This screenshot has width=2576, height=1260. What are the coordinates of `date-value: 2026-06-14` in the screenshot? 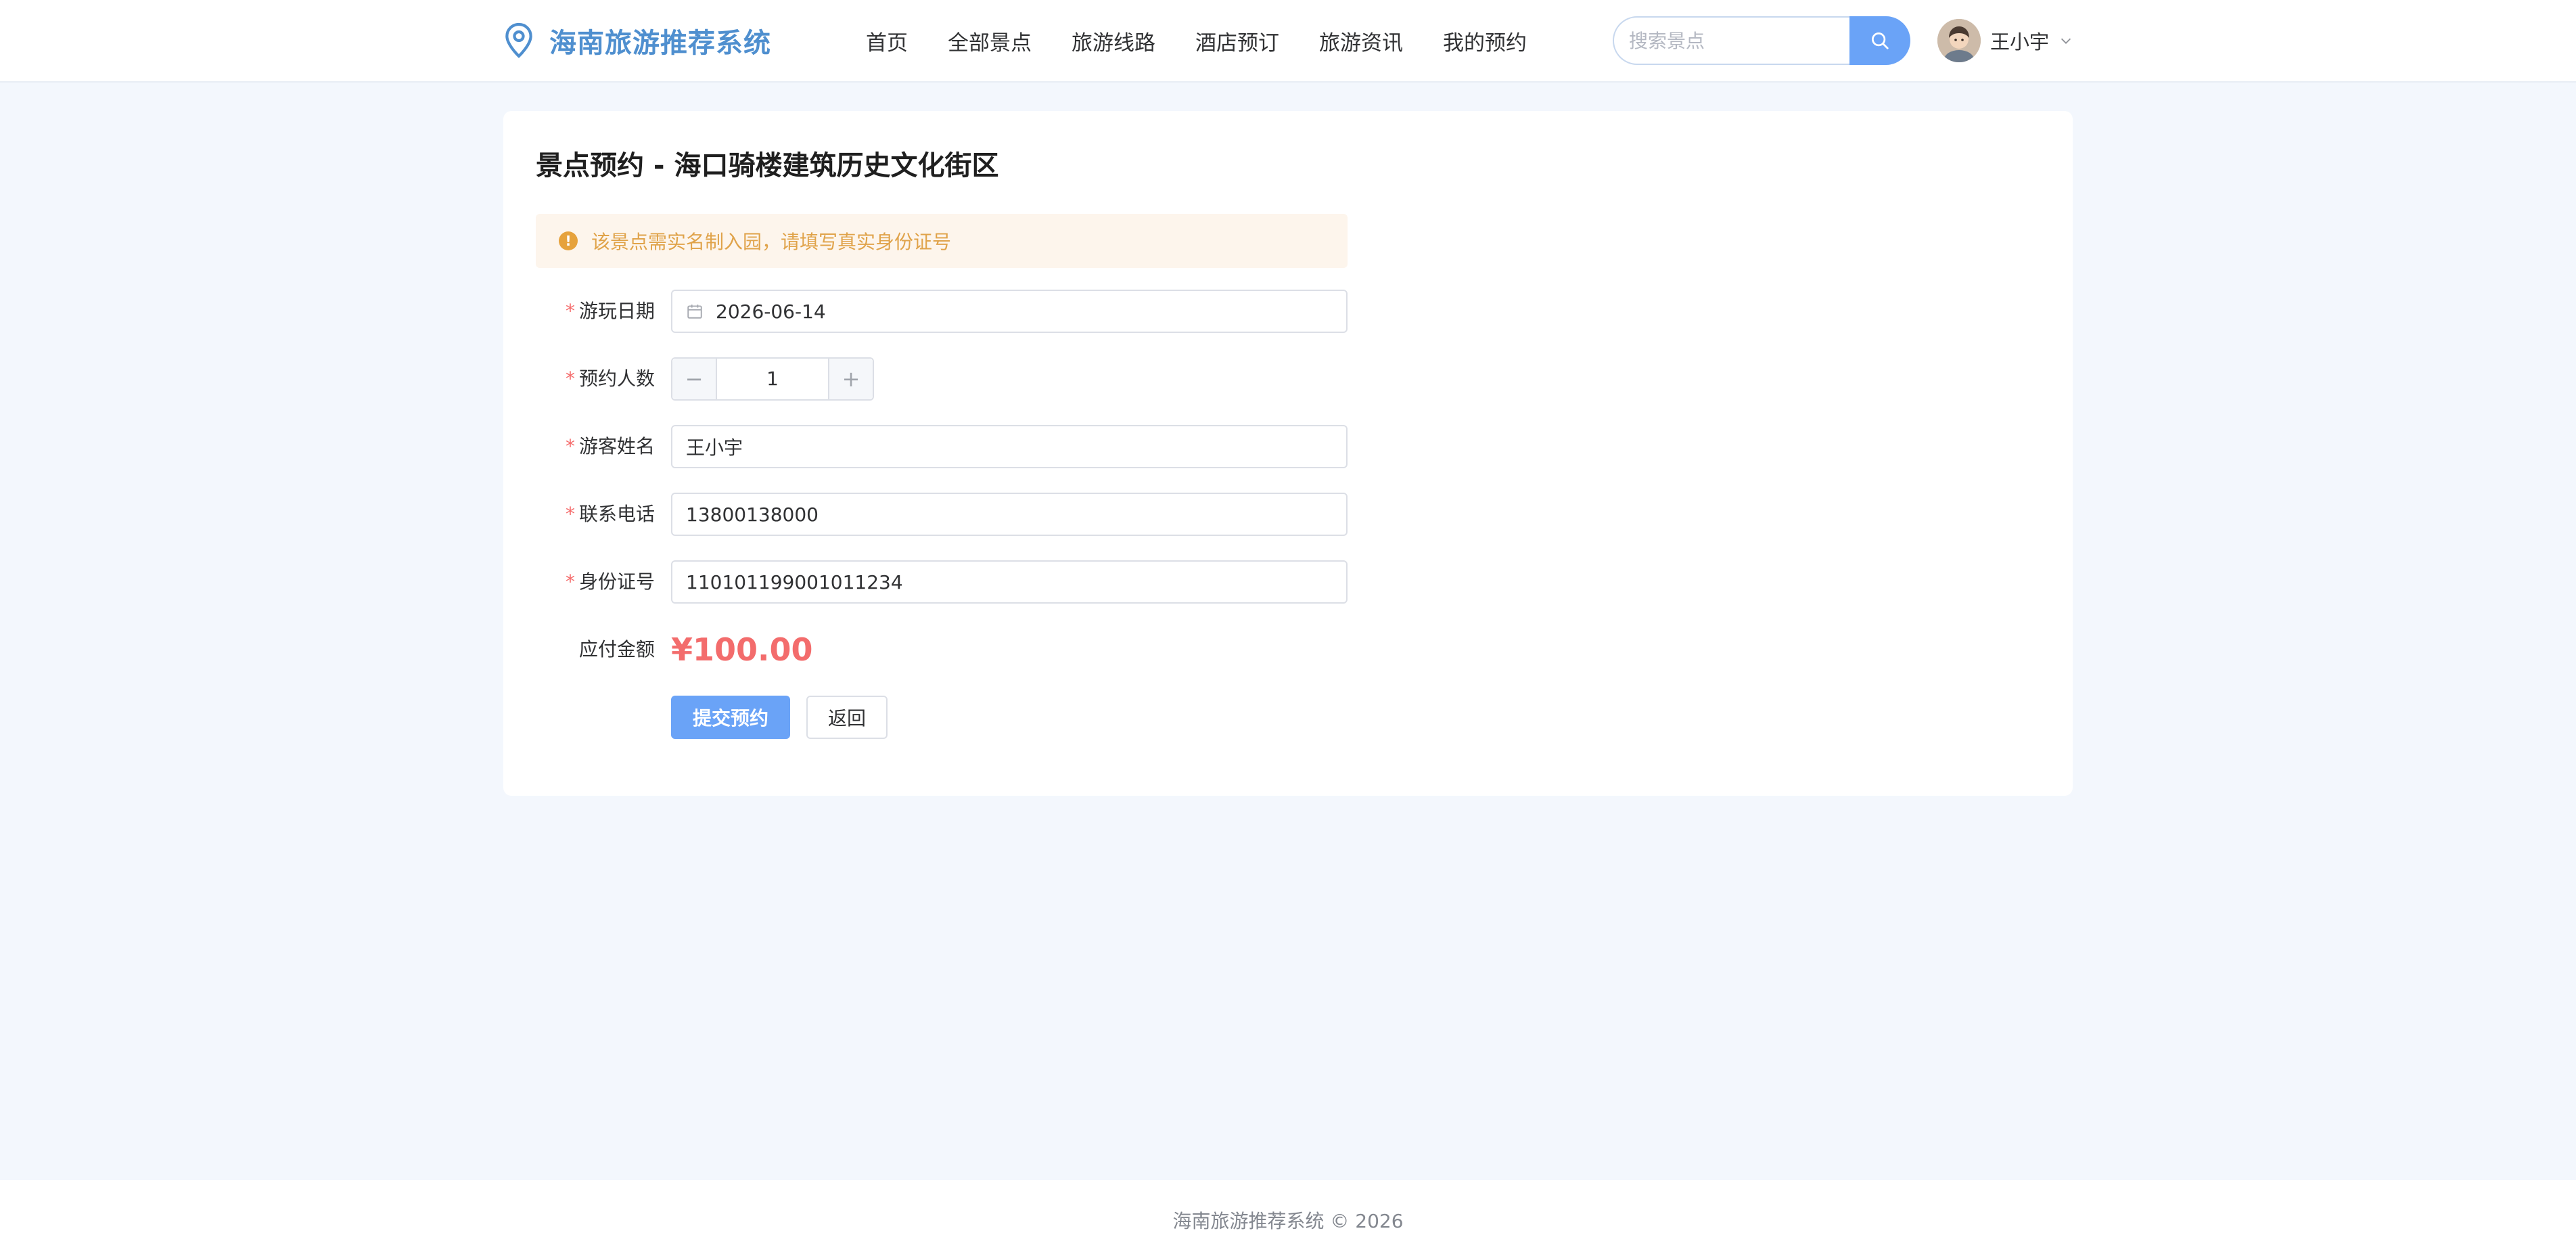 It's located at (771, 311).